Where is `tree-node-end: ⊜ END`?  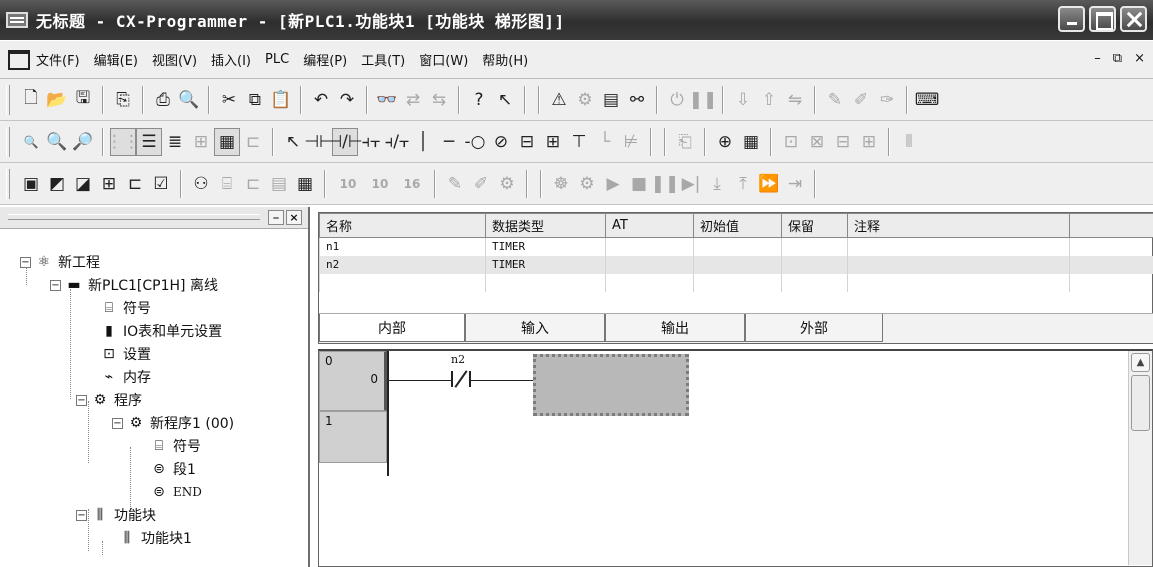
tree-node-end: ⊜ END is located at coordinates (176, 492).